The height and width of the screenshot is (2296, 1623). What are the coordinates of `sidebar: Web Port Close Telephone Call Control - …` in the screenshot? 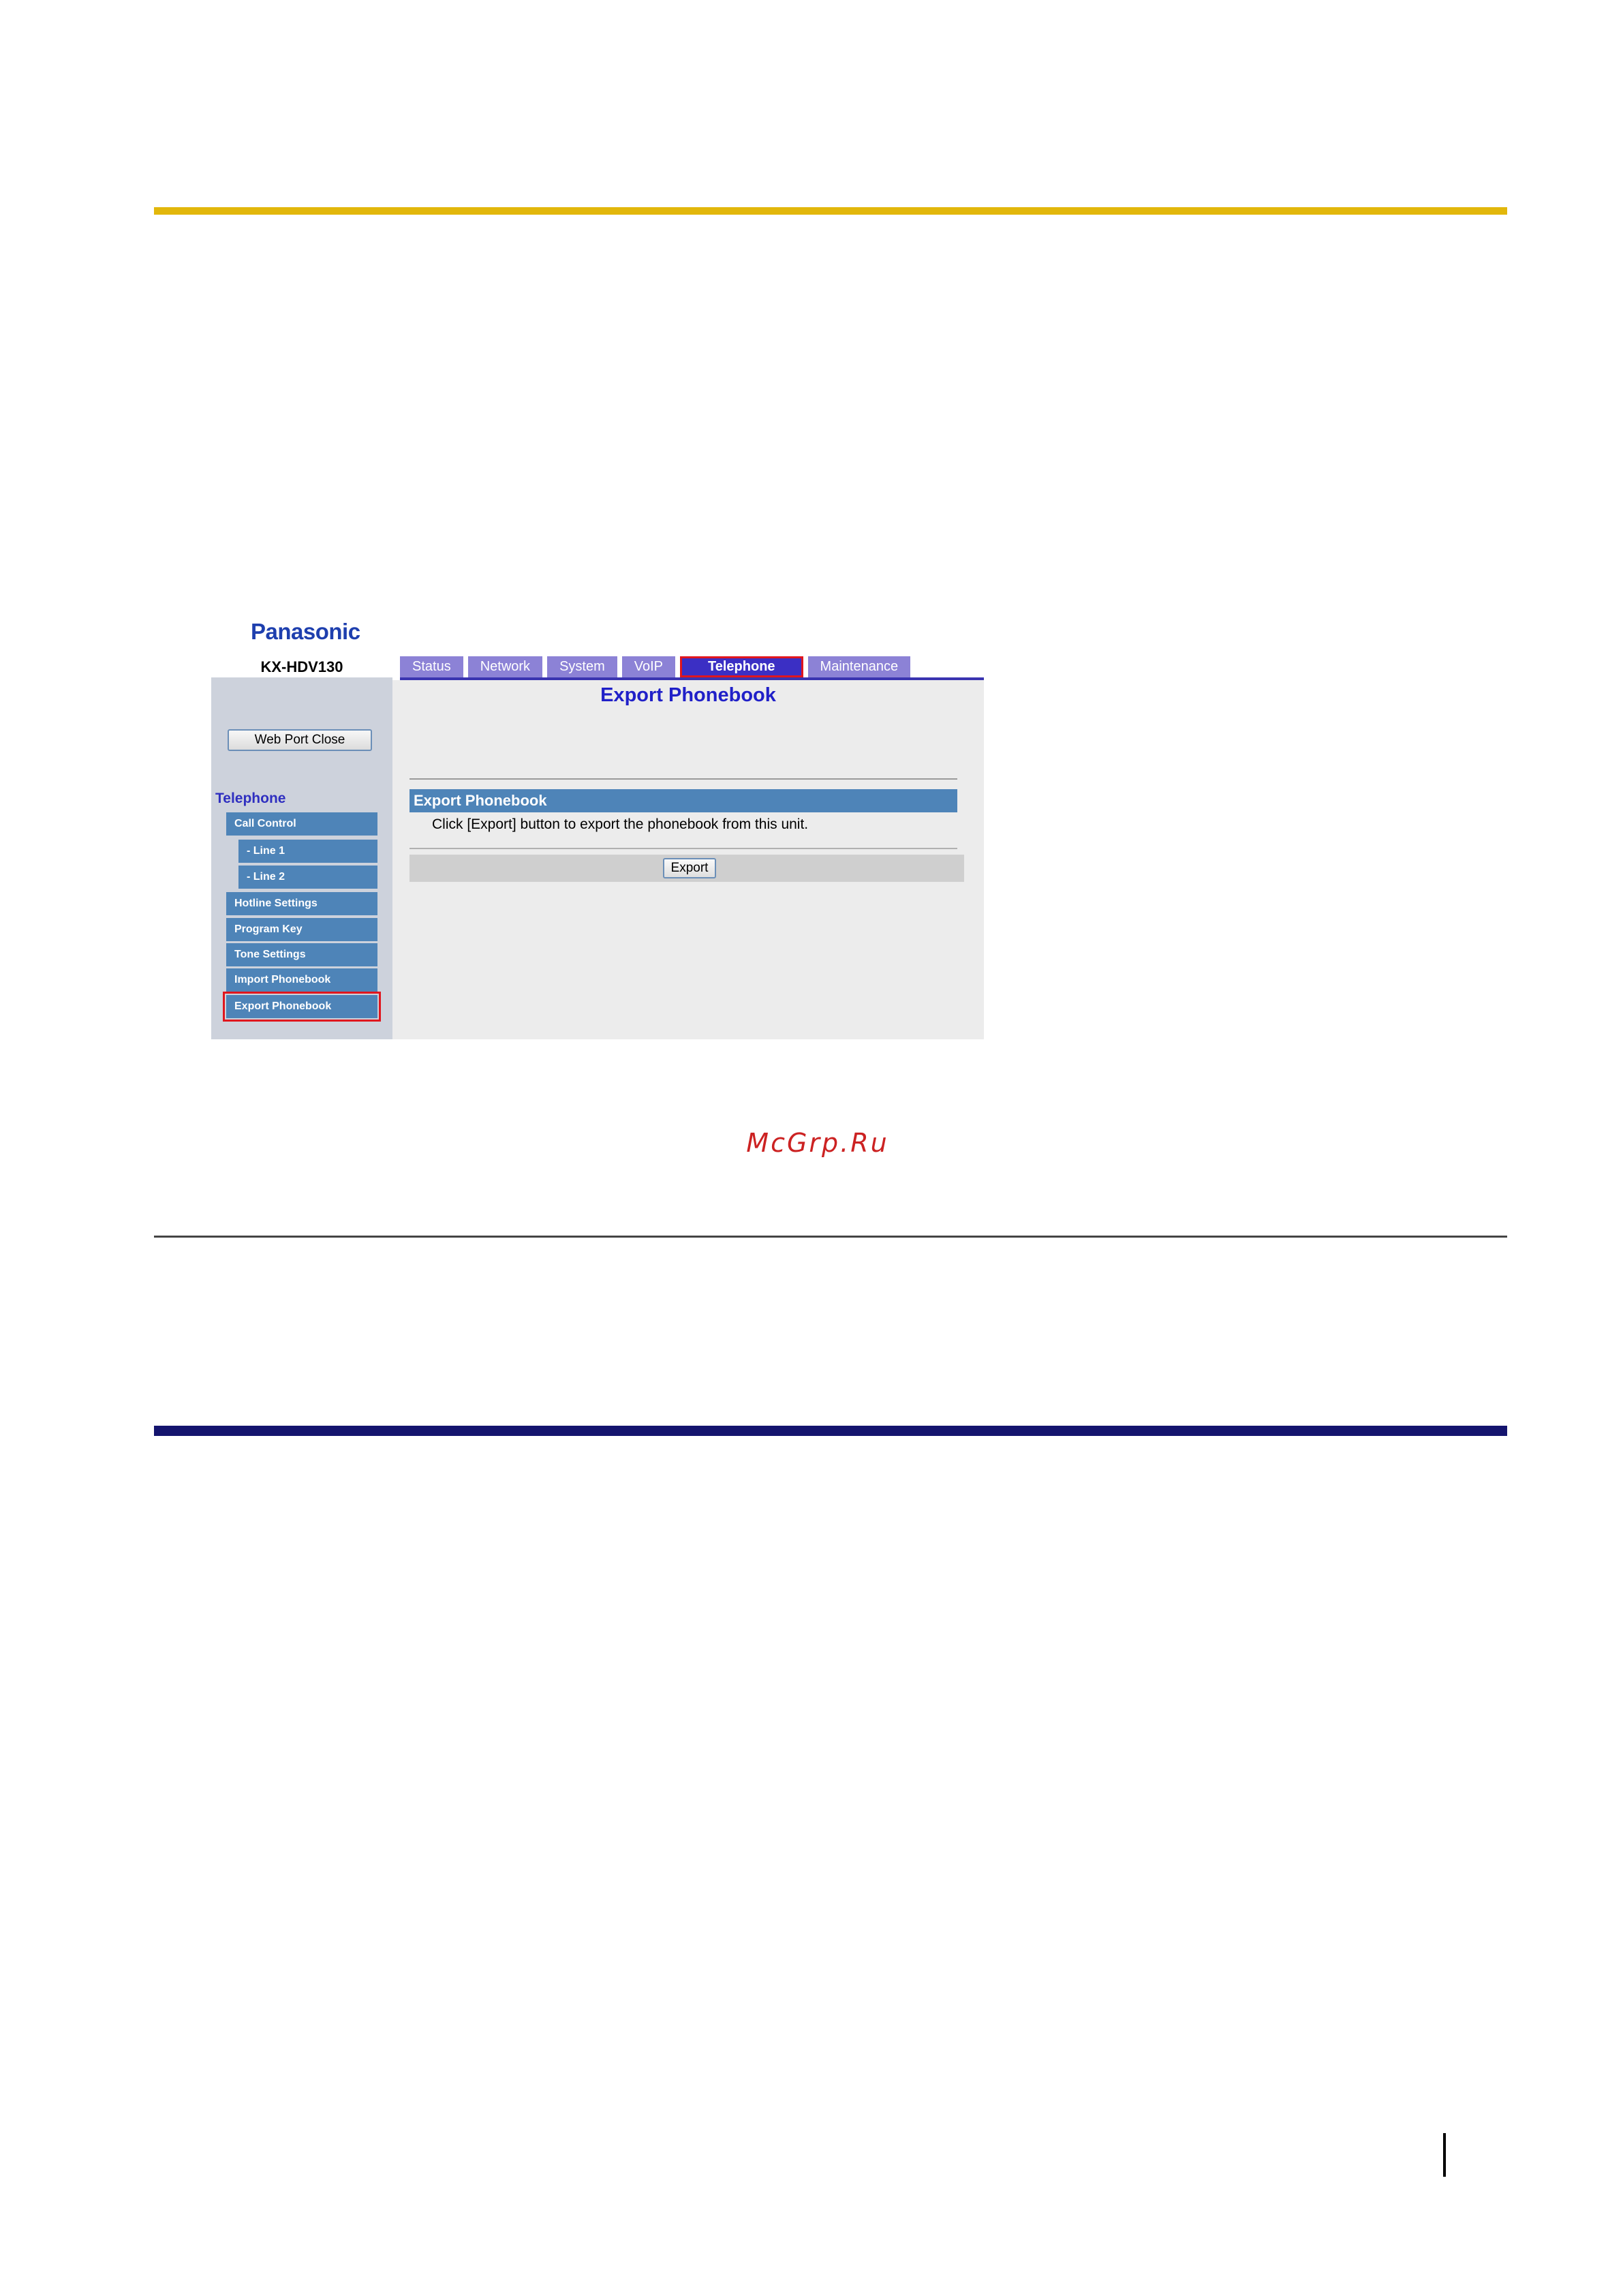 It's located at (301, 858).